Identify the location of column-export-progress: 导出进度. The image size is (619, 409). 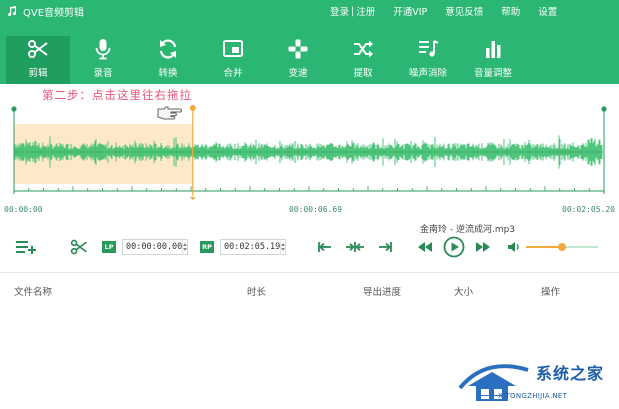
(382, 291).